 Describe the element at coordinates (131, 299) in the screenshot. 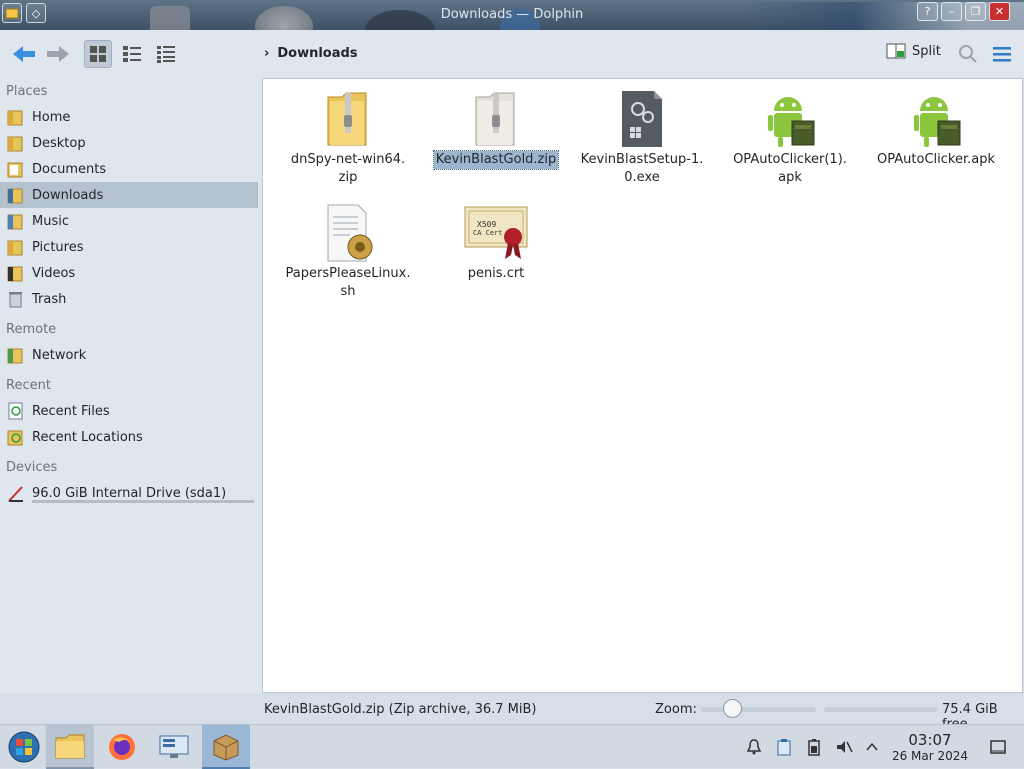

I see `sidebar-item-trash: Trash` at that location.